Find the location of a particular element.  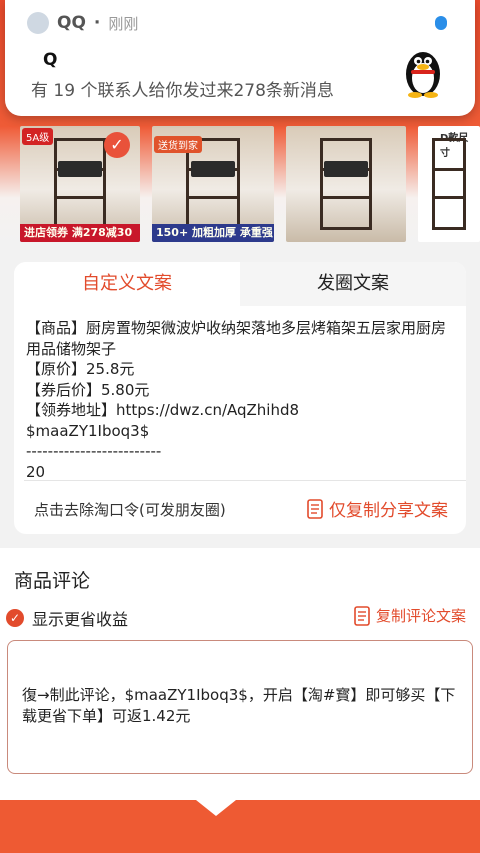

divider is located at coordinates (245, 480).